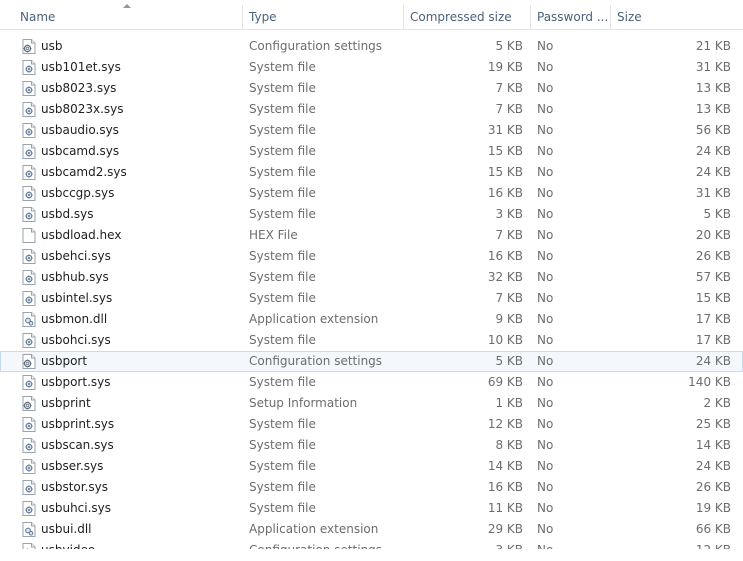 The height and width of the screenshot is (561, 743). What do you see at coordinates (81, 67) in the screenshot?
I see `file-name: usb101et.sys` at bounding box center [81, 67].